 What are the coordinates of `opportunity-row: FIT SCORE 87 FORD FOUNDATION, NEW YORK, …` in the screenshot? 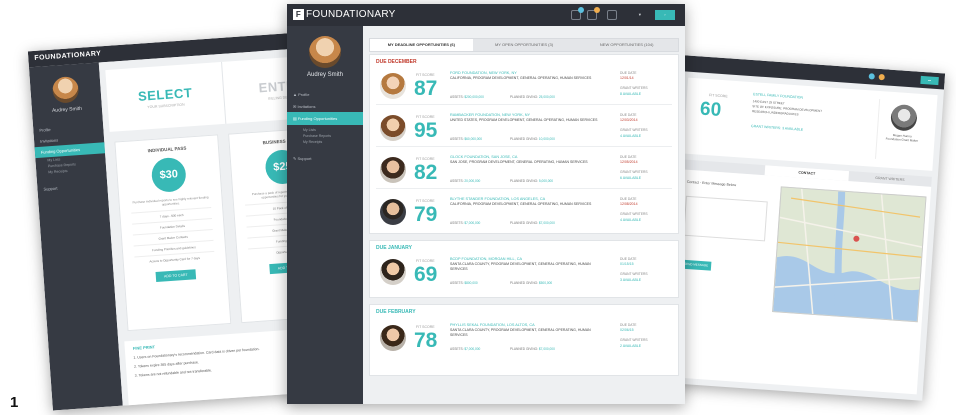 It's located at (524, 86).